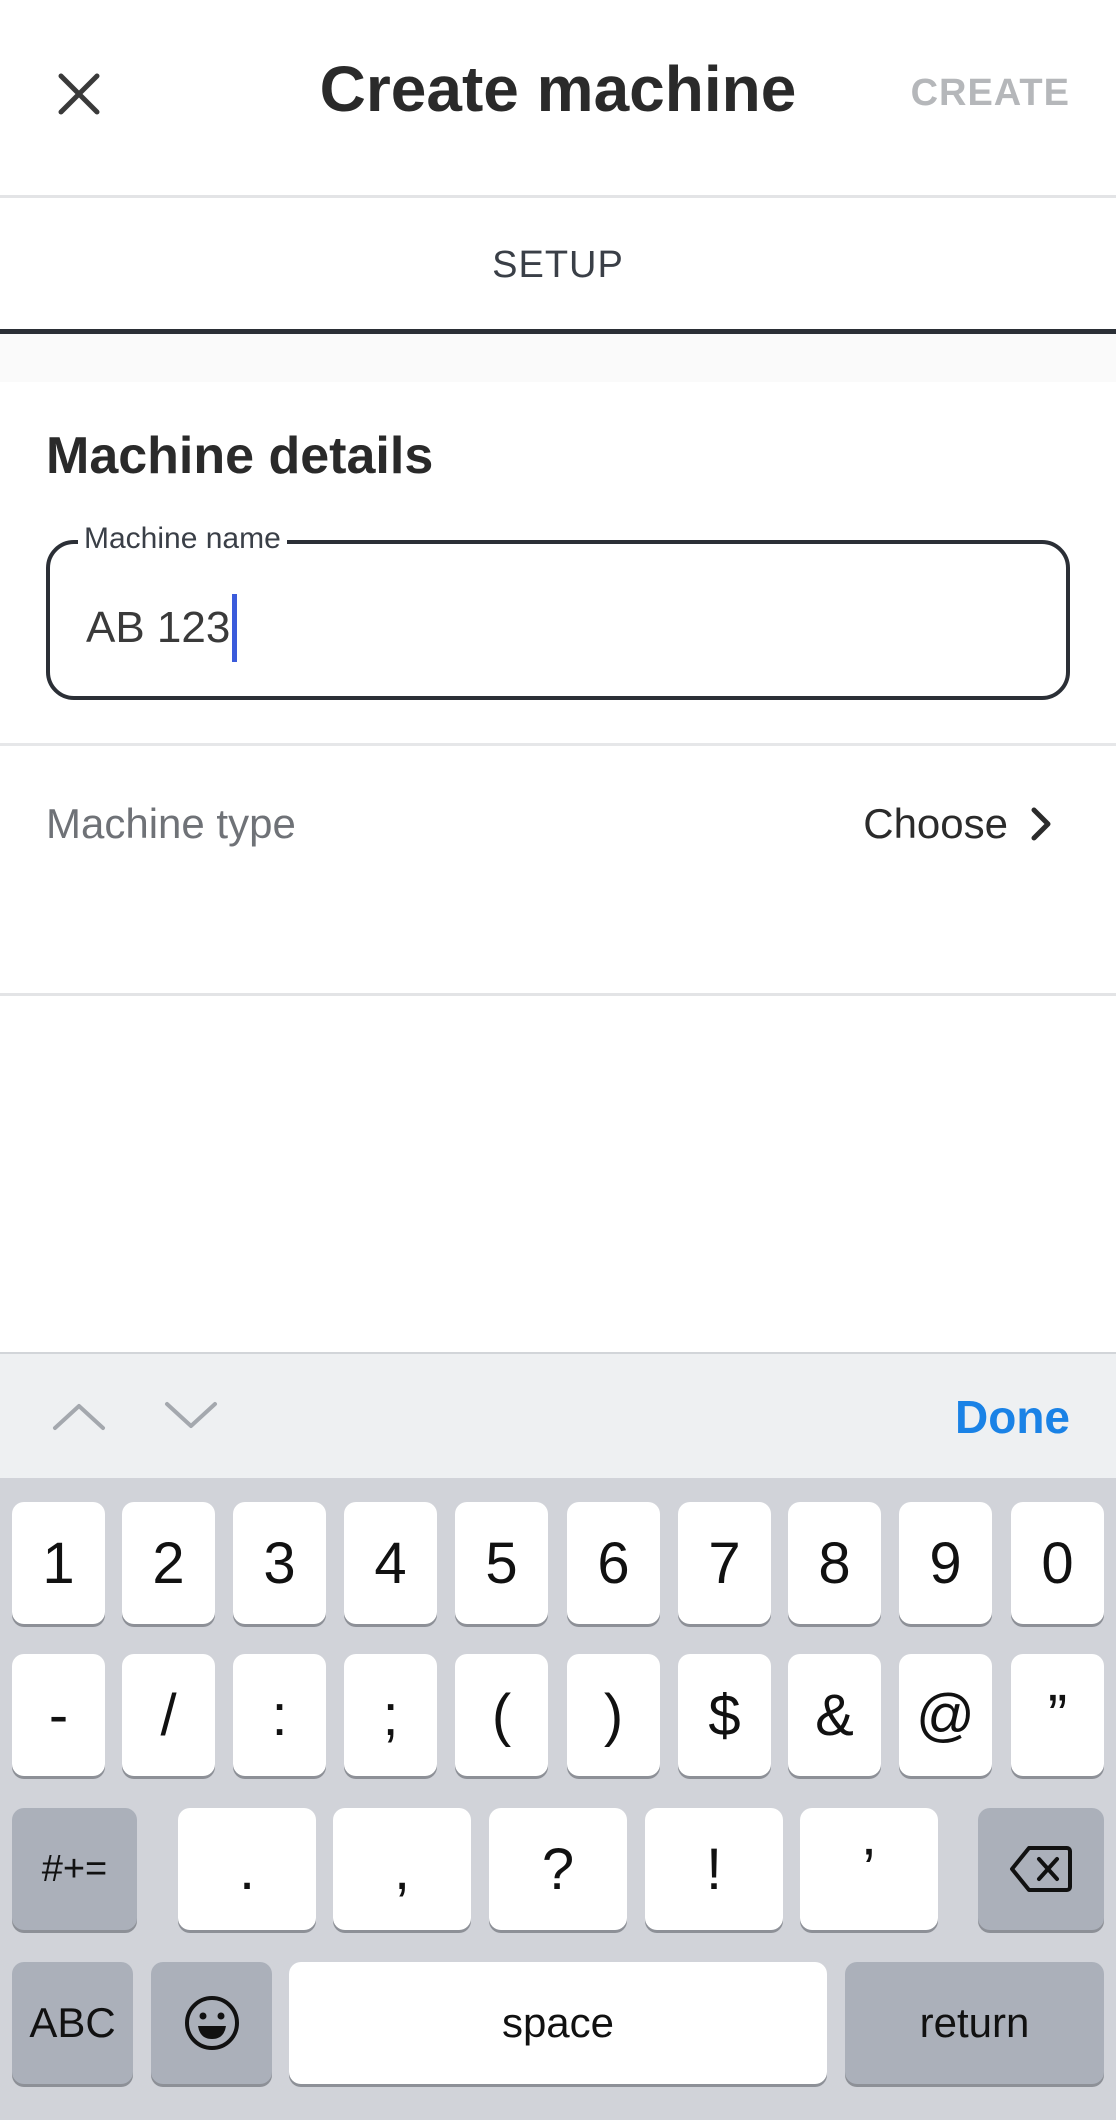 The width and height of the screenshot is (1116, 2120). I want to click on key-slash: /, so click(168, 1715).